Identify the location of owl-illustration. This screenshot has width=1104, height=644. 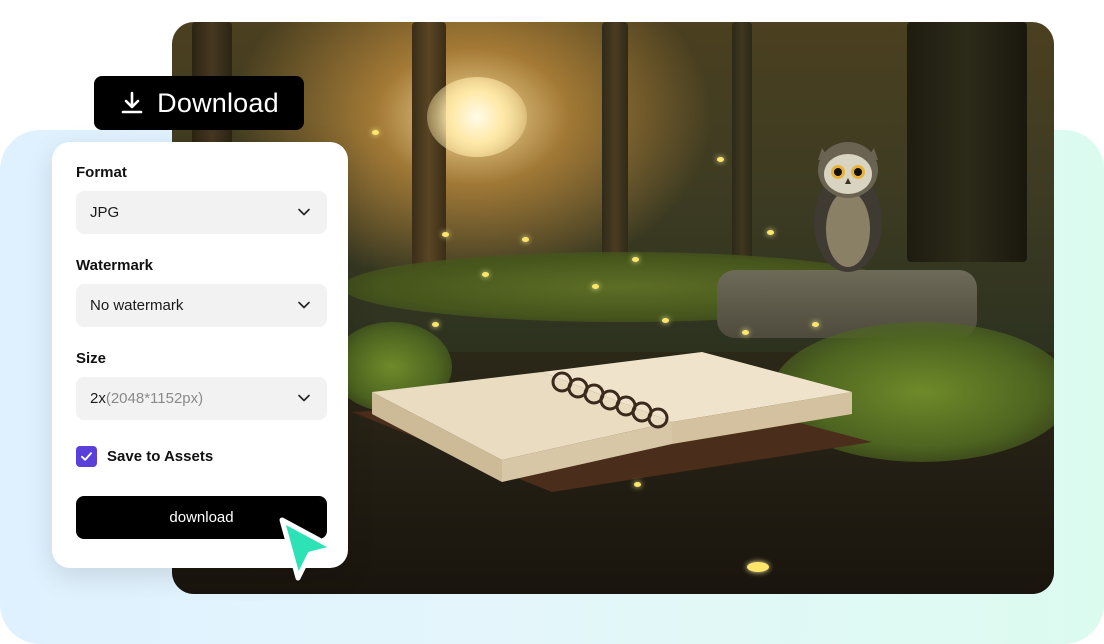
(848, 207).